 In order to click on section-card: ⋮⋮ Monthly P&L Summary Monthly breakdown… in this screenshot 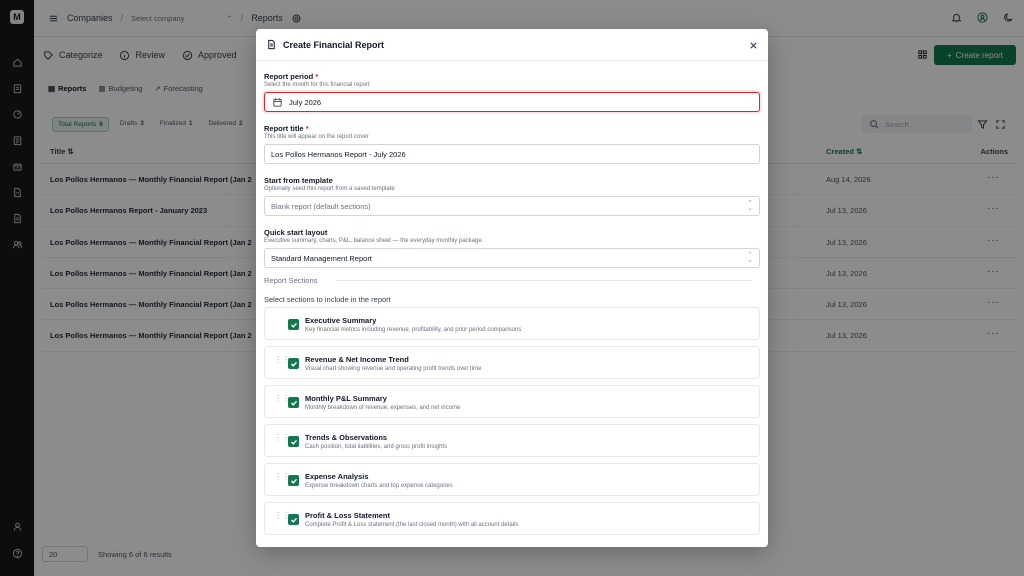, I will do `click(512, 401)`.